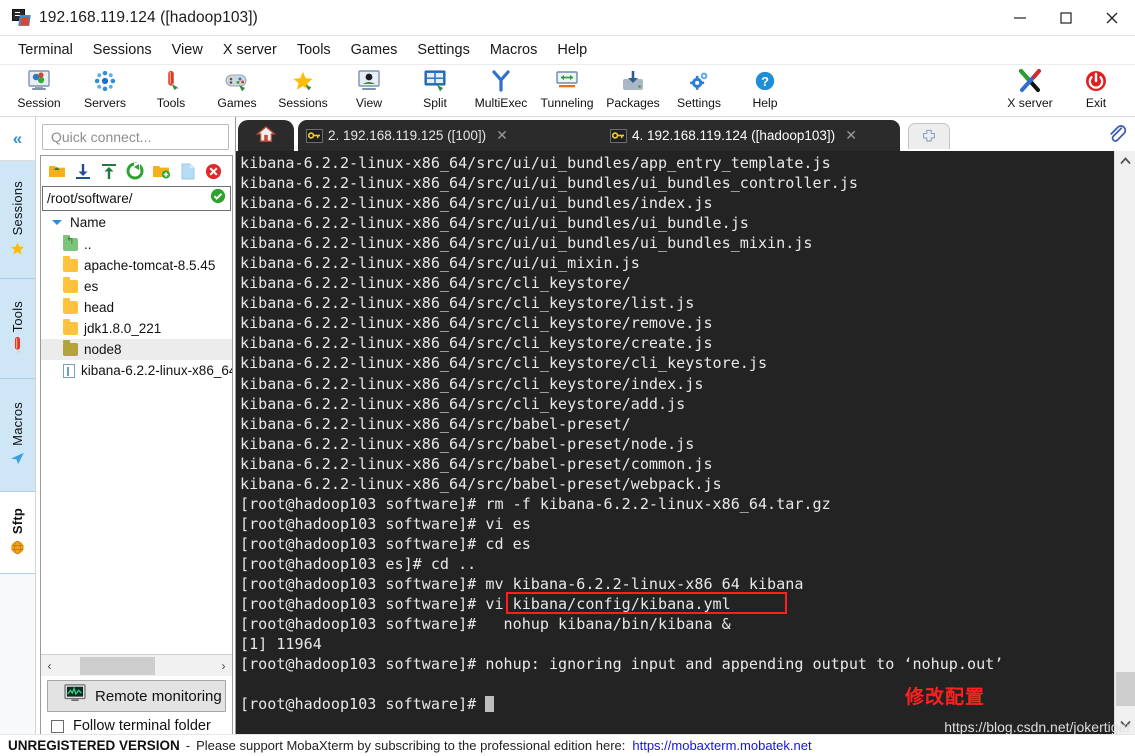 This screenshot has width=1135, height=756. Describe the element at coordinates (1116, 136) in the screenshot. I see `paperclip-icon` at that location.